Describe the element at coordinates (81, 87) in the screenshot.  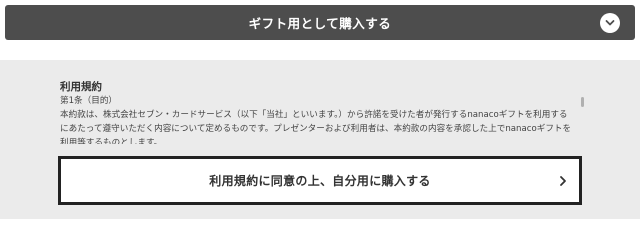
I see `terms-heading: 利用規約` at that location.